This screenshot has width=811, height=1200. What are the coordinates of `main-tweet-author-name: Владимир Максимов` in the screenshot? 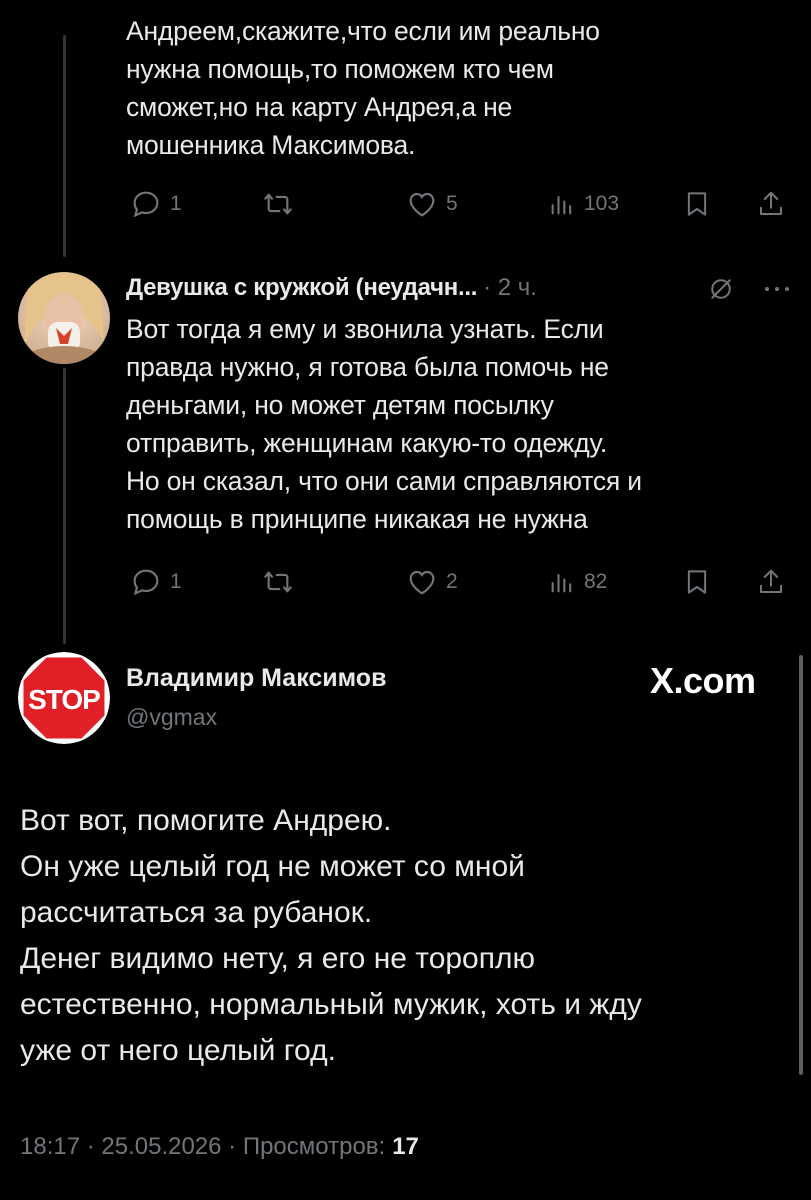 It's located at (256, 678).